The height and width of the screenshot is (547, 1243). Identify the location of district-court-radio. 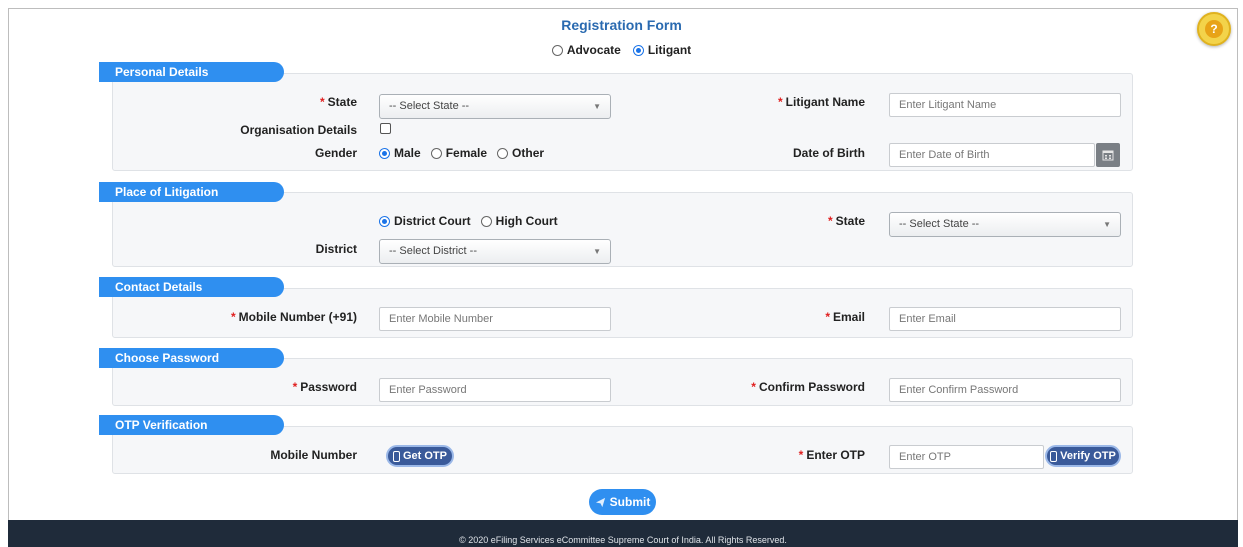
(384, 221).